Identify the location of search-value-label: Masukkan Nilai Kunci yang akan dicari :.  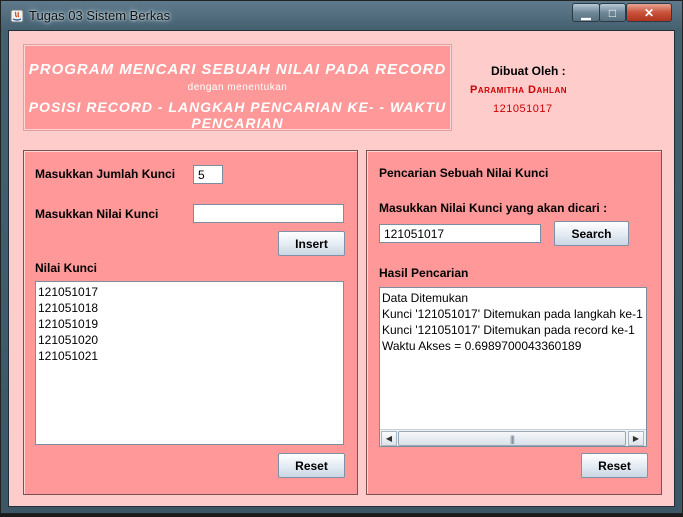
(493, 208).